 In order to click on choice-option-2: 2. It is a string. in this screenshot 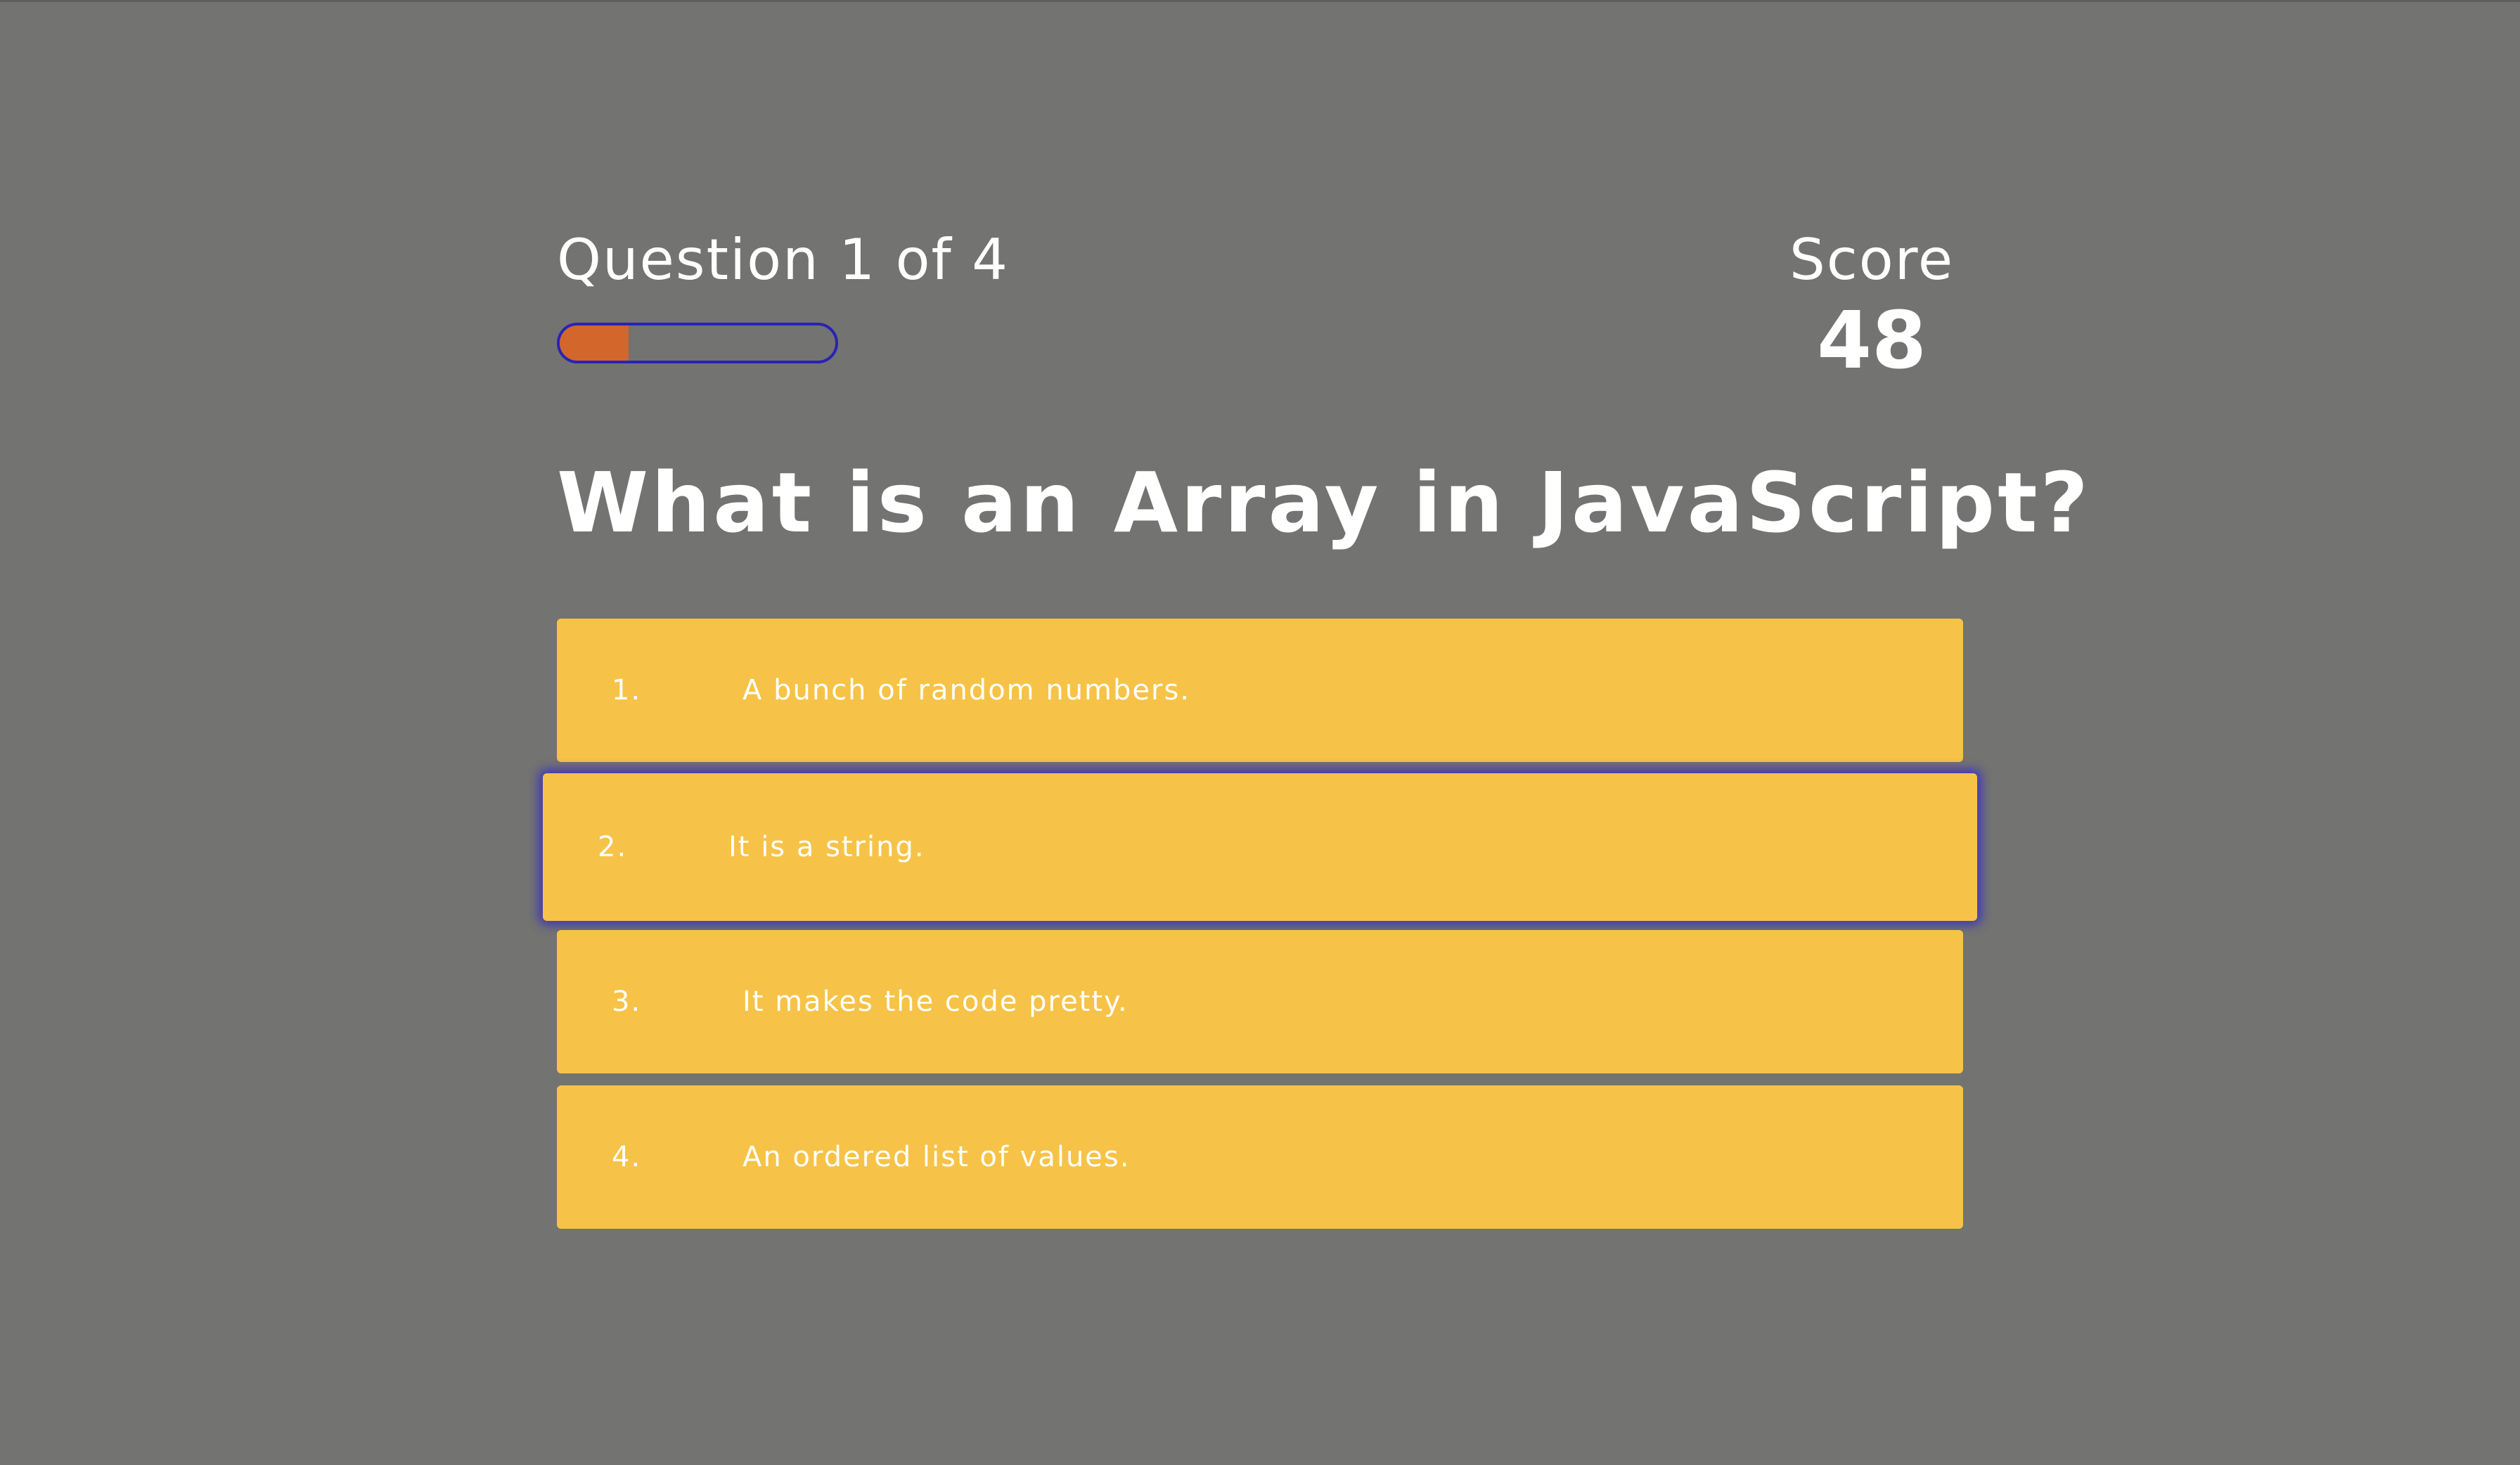, I will do `click(1260, 847)`.